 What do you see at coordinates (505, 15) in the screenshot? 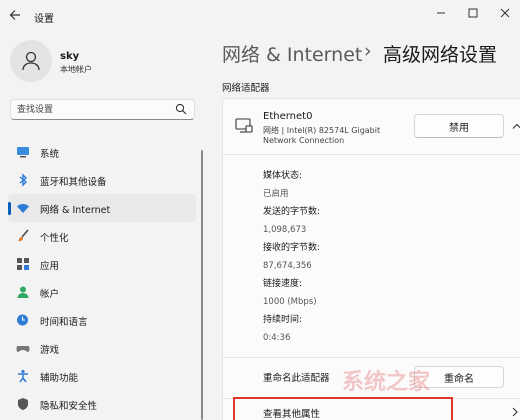
I see `close-icon` at bounding box center [505, 15].